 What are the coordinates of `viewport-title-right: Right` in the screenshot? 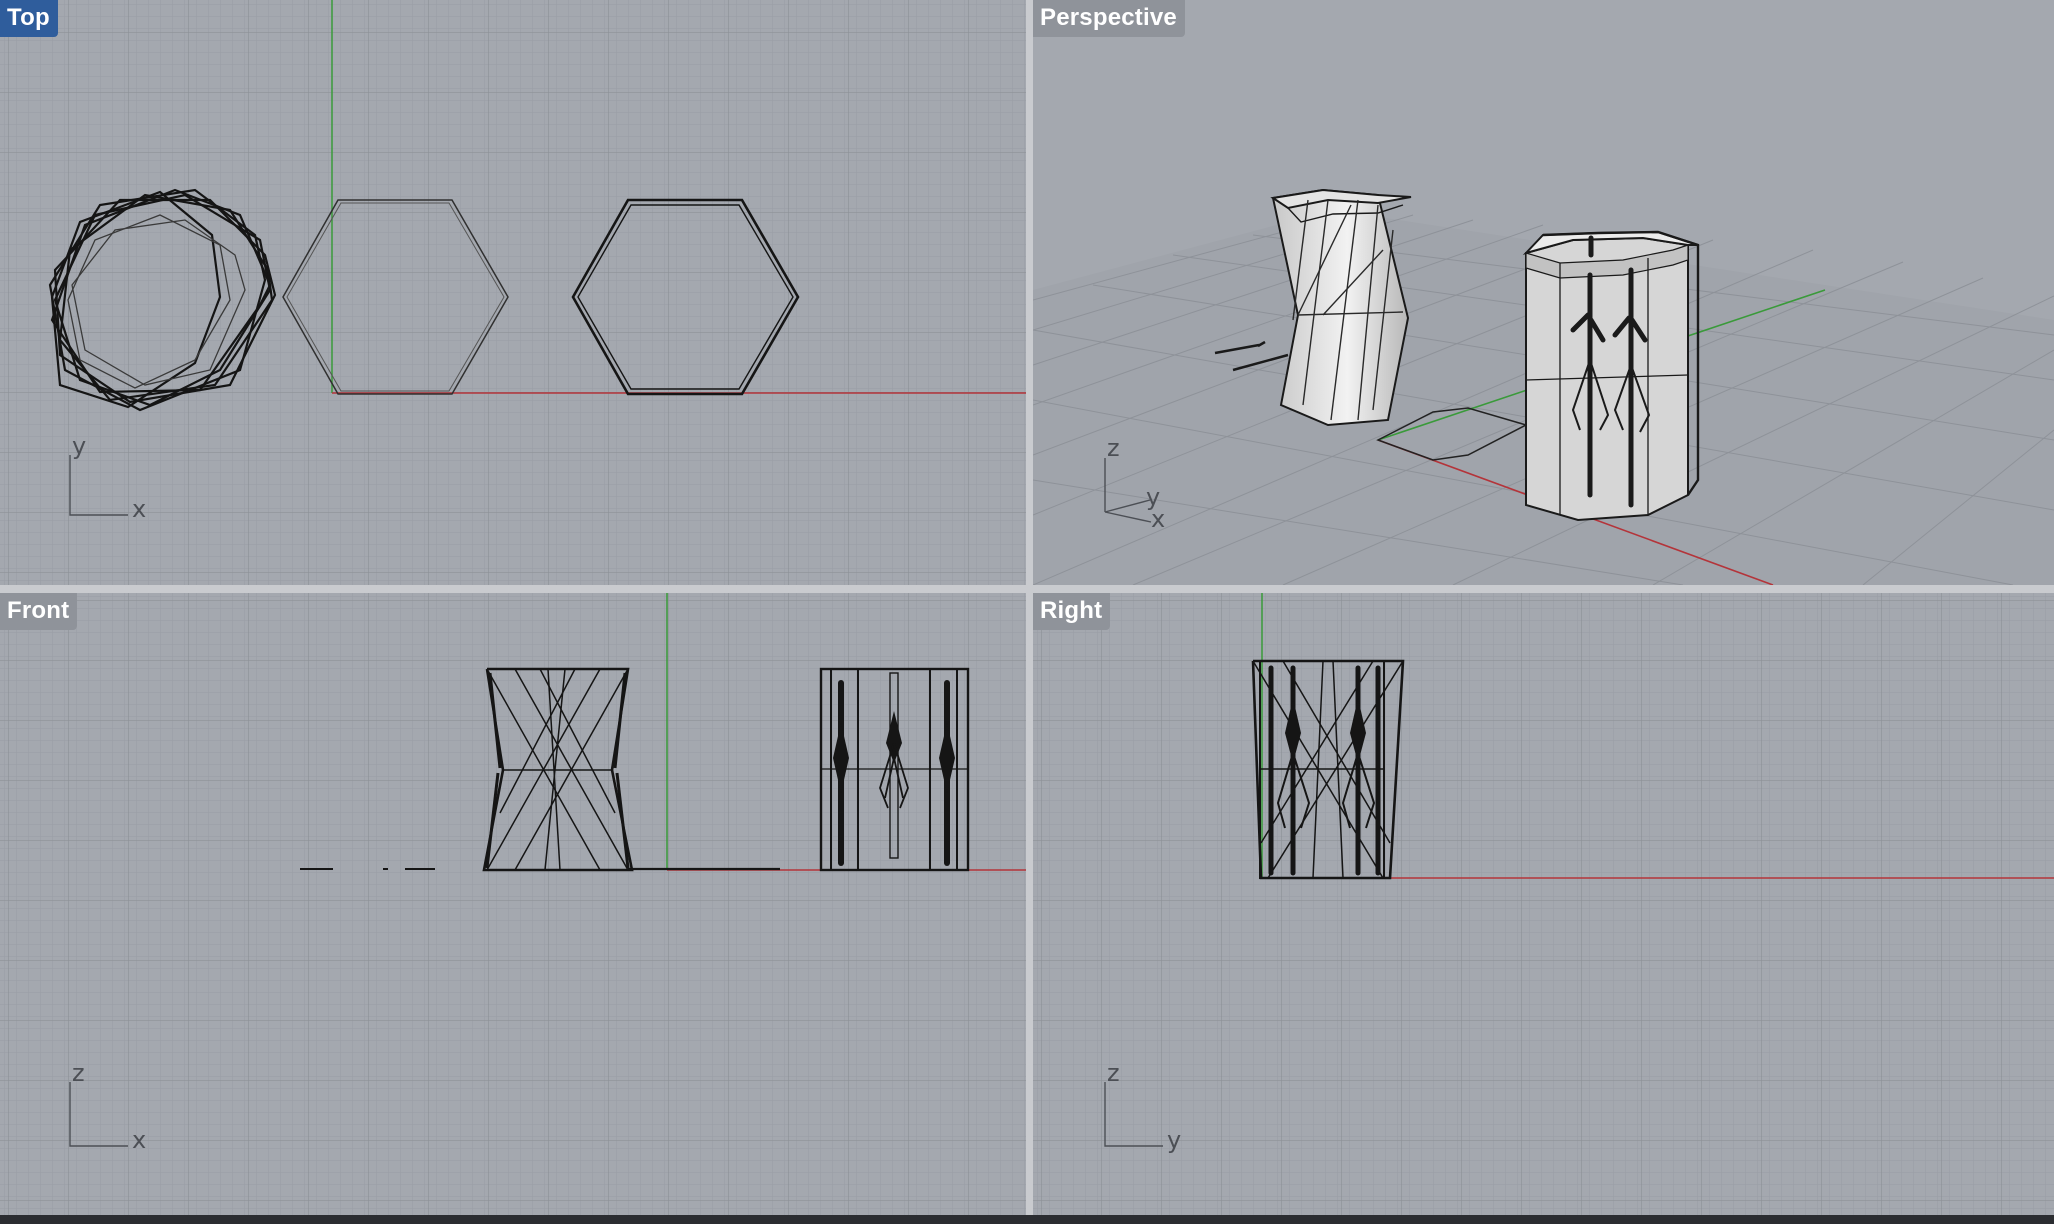 It's located at (1072, 611).